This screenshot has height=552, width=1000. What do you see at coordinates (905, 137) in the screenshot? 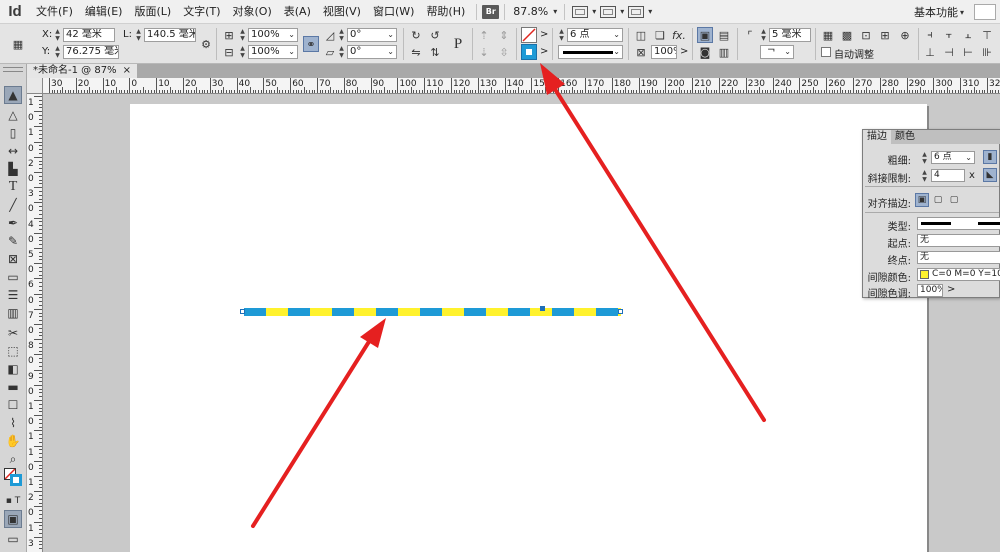
I see `tab-color: 颜色` at bounding box center [905, 137].